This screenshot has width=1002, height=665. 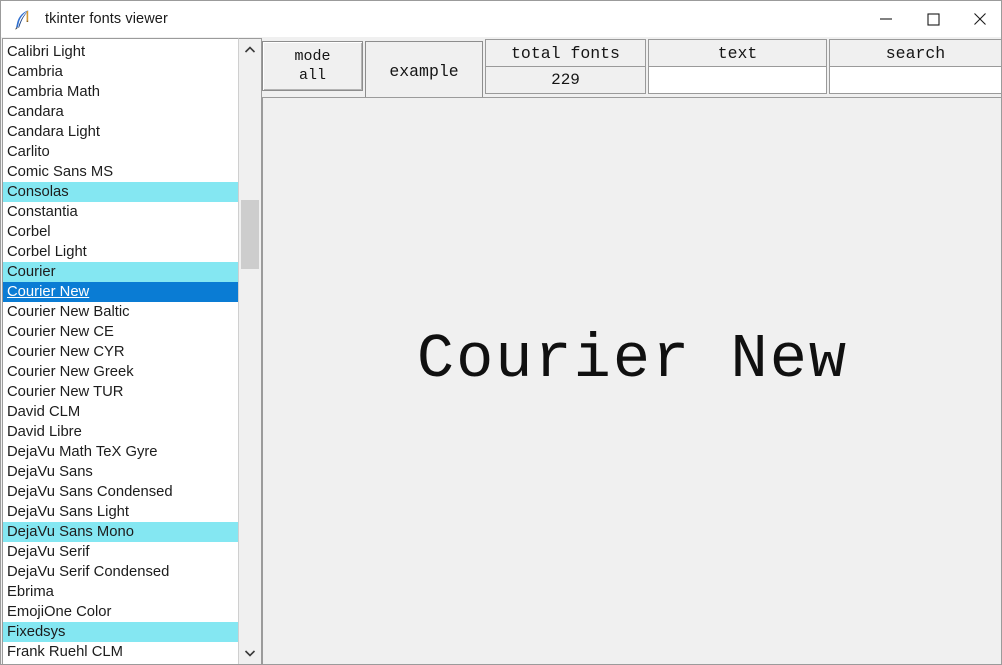 I want to click on total-fonts-label: total fonts, so click(x=565, y=53).